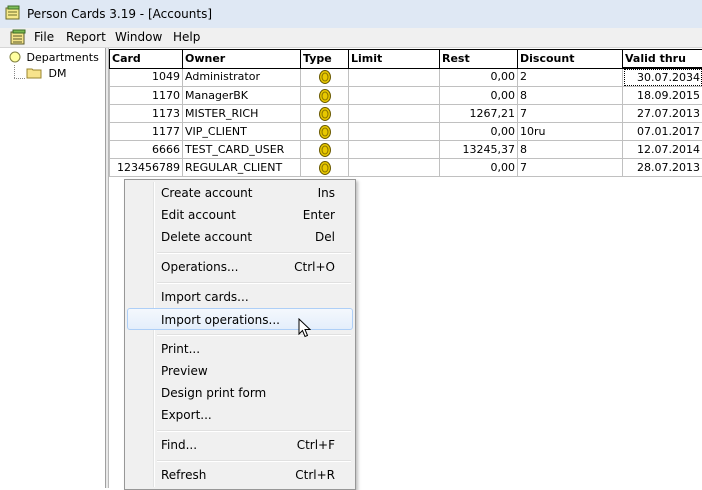  Describe the element at coordinates (119, 14) in the screenshot. I see `window-title: Person Cards 3.19 - [Accounts]` at that location.